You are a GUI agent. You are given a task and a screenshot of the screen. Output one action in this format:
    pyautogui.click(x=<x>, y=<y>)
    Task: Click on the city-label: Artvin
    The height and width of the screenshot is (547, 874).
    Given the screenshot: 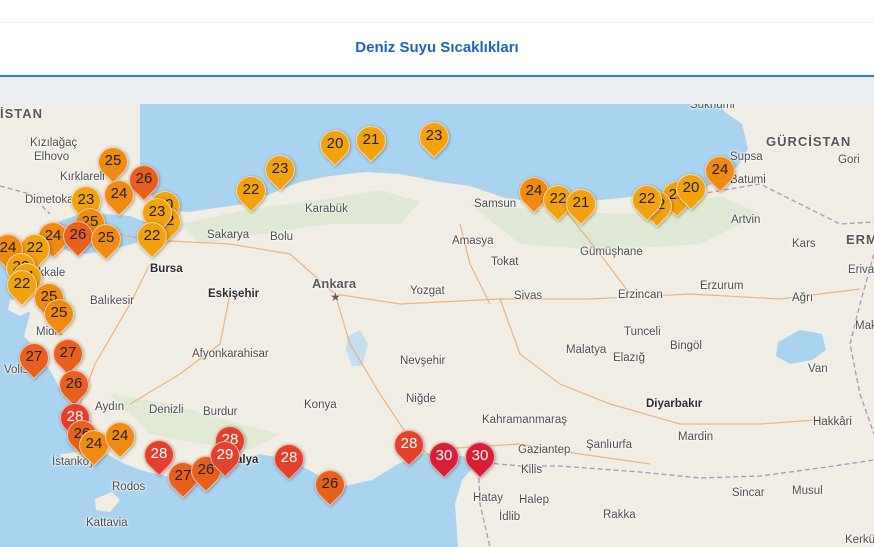 What is the action you would take?
    pyautogui.click(x=746, y=220)
    